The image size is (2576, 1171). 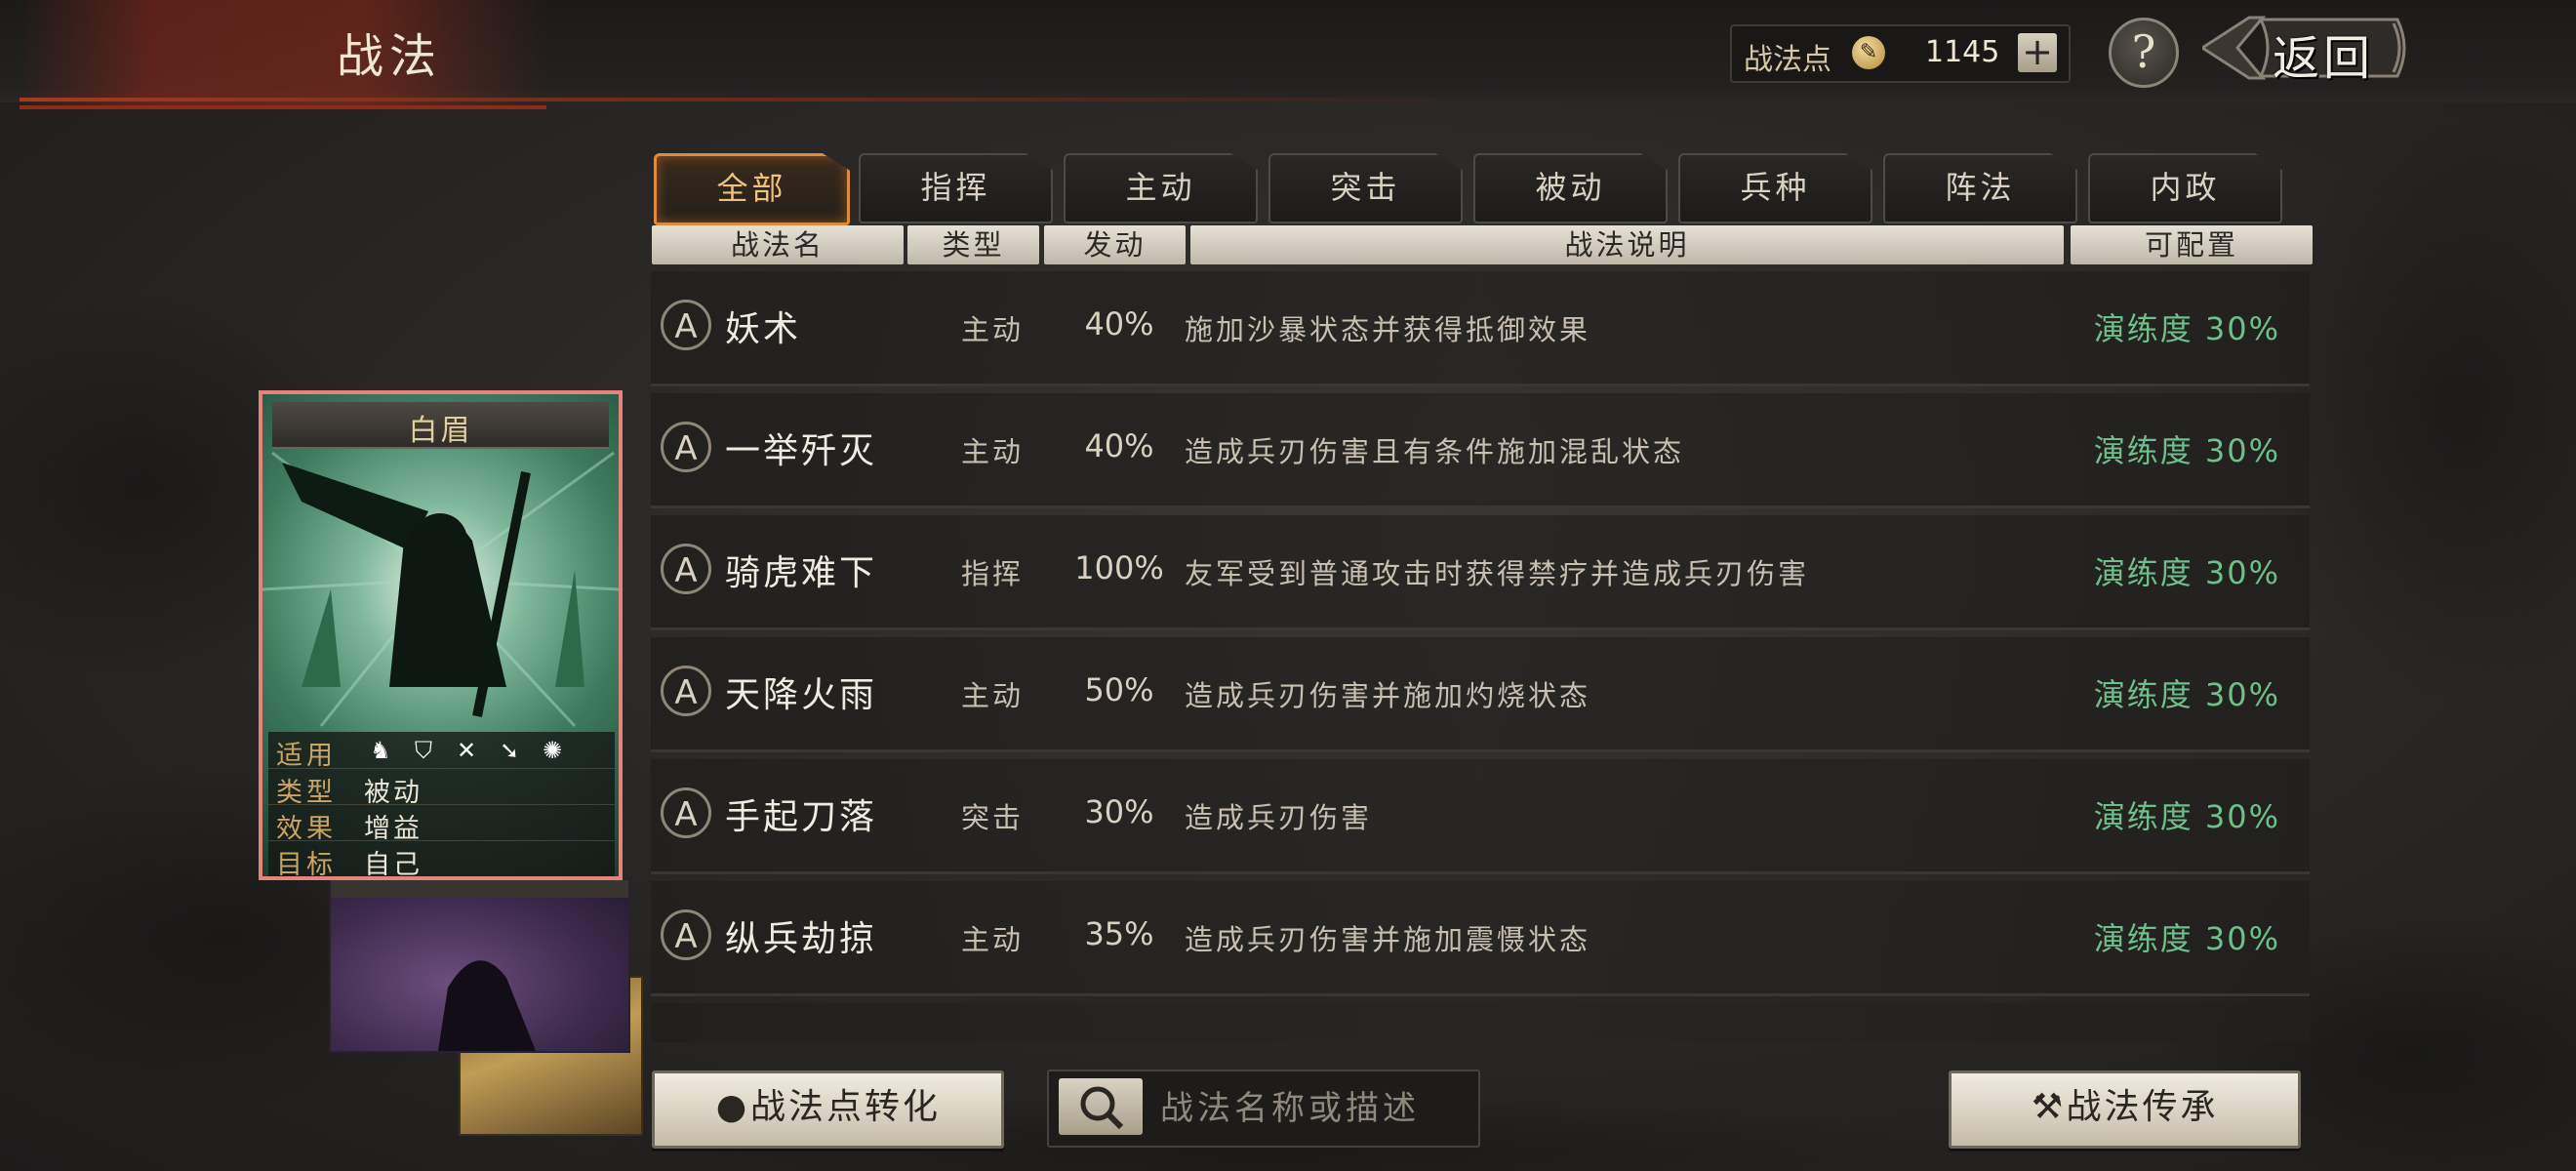 I want to click on skill-row-partial, so click(x=1480, y=1022).